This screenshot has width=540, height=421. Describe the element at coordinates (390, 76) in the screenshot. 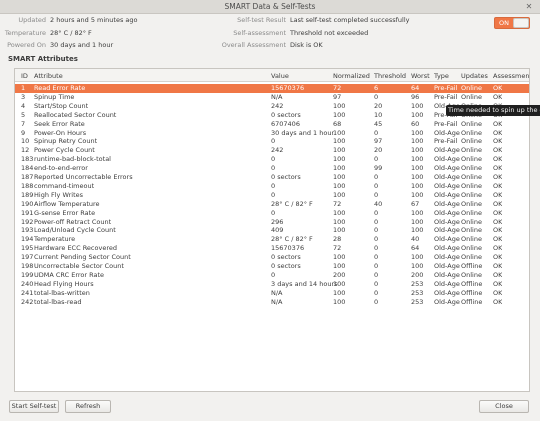

I see `header-col-threshold: Threshold` at that location.